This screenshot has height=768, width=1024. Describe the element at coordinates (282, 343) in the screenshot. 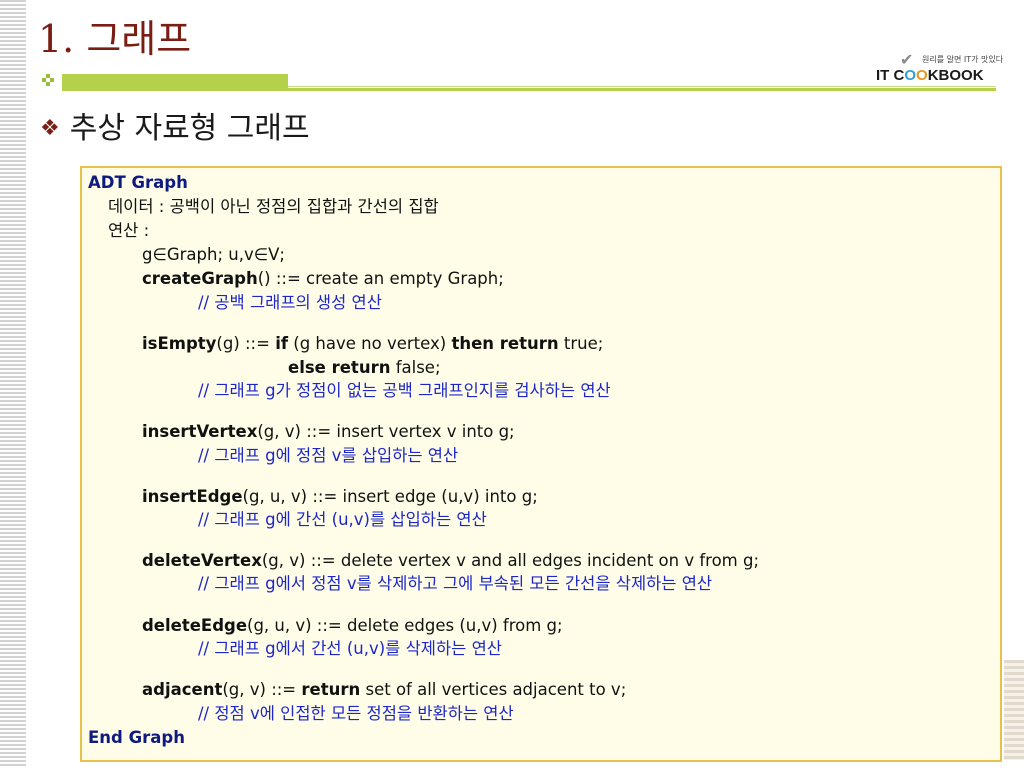

I see `kw-if: if` at that location.